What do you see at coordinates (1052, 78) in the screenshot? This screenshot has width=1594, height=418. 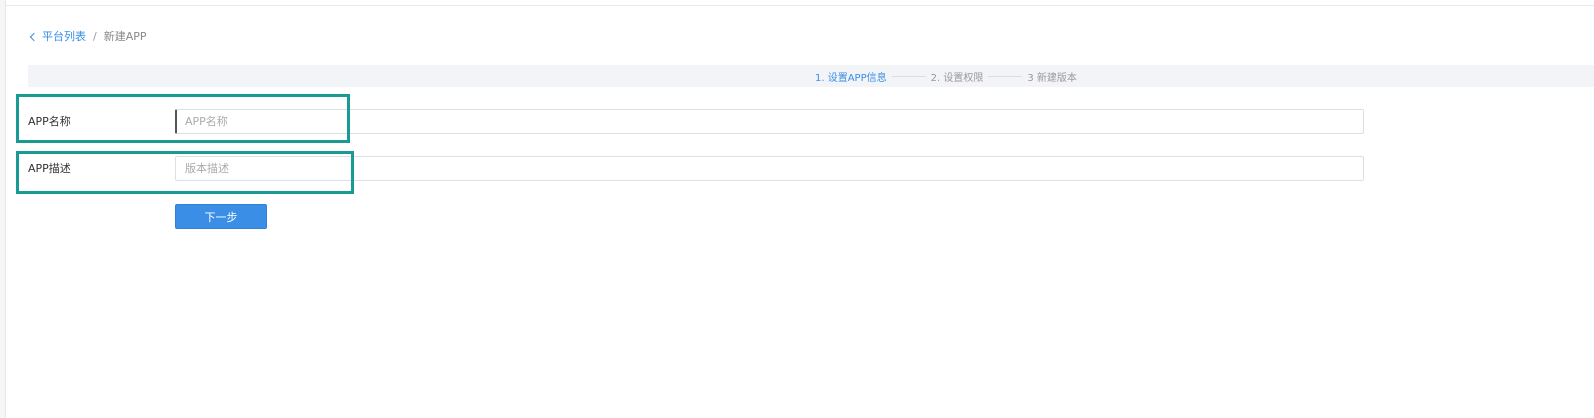 I see `step-3: 3 新建版本` at bounding box center [1052, 78].